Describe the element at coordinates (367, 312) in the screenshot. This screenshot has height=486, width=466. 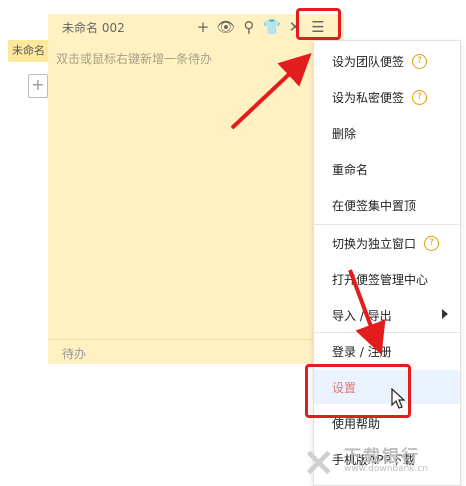
I see `arrow-to-settings-icon` at that location.